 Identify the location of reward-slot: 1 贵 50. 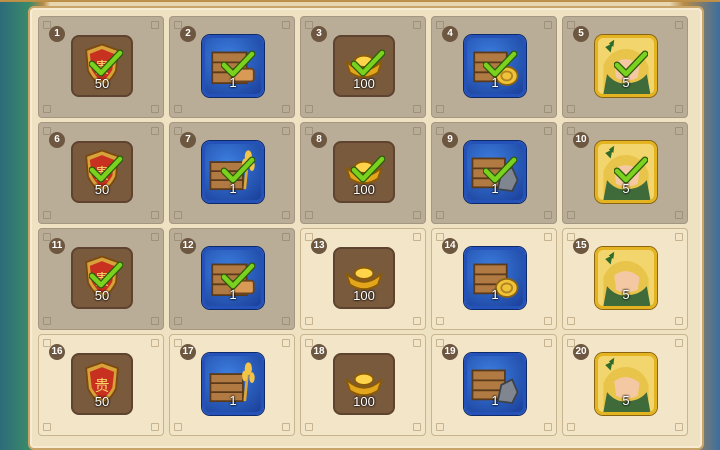
(101, 67).